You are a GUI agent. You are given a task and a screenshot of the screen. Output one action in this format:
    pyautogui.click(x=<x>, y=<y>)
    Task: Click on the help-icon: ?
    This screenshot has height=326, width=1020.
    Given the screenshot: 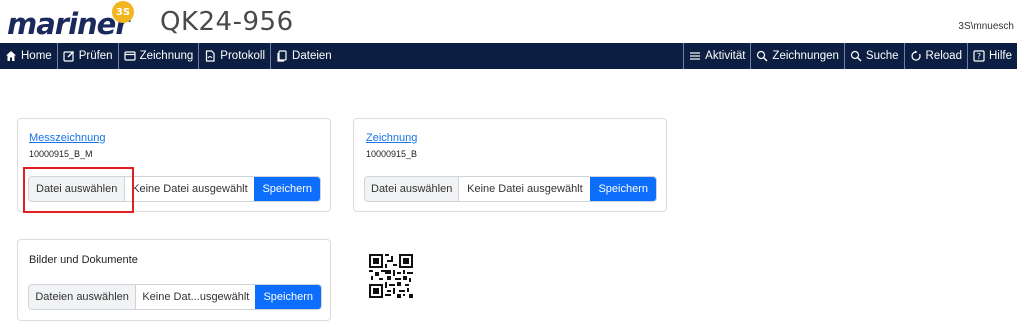 What is the action you would take?
    pyautogui.click(x=979, y=56)
    